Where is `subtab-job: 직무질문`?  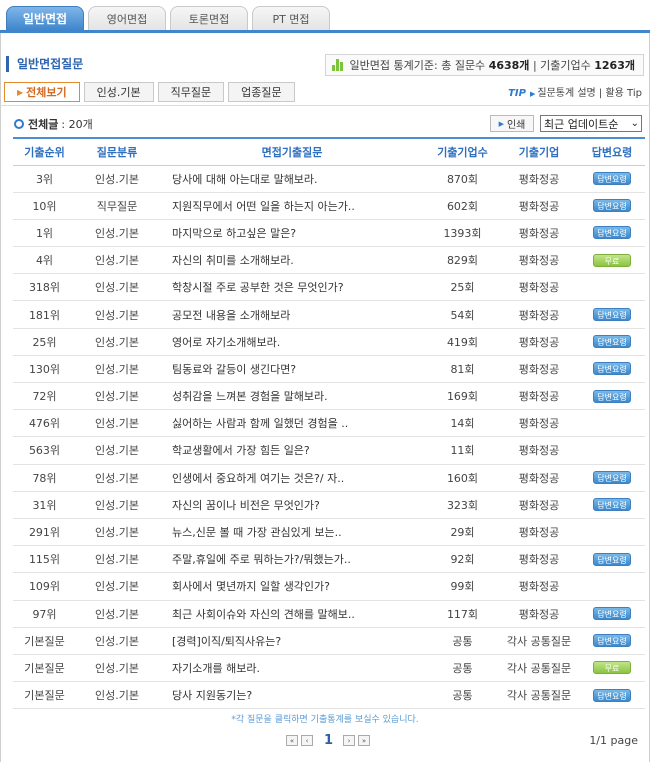 subtab-job: 직무질문 is located at coordinates (191, 92).